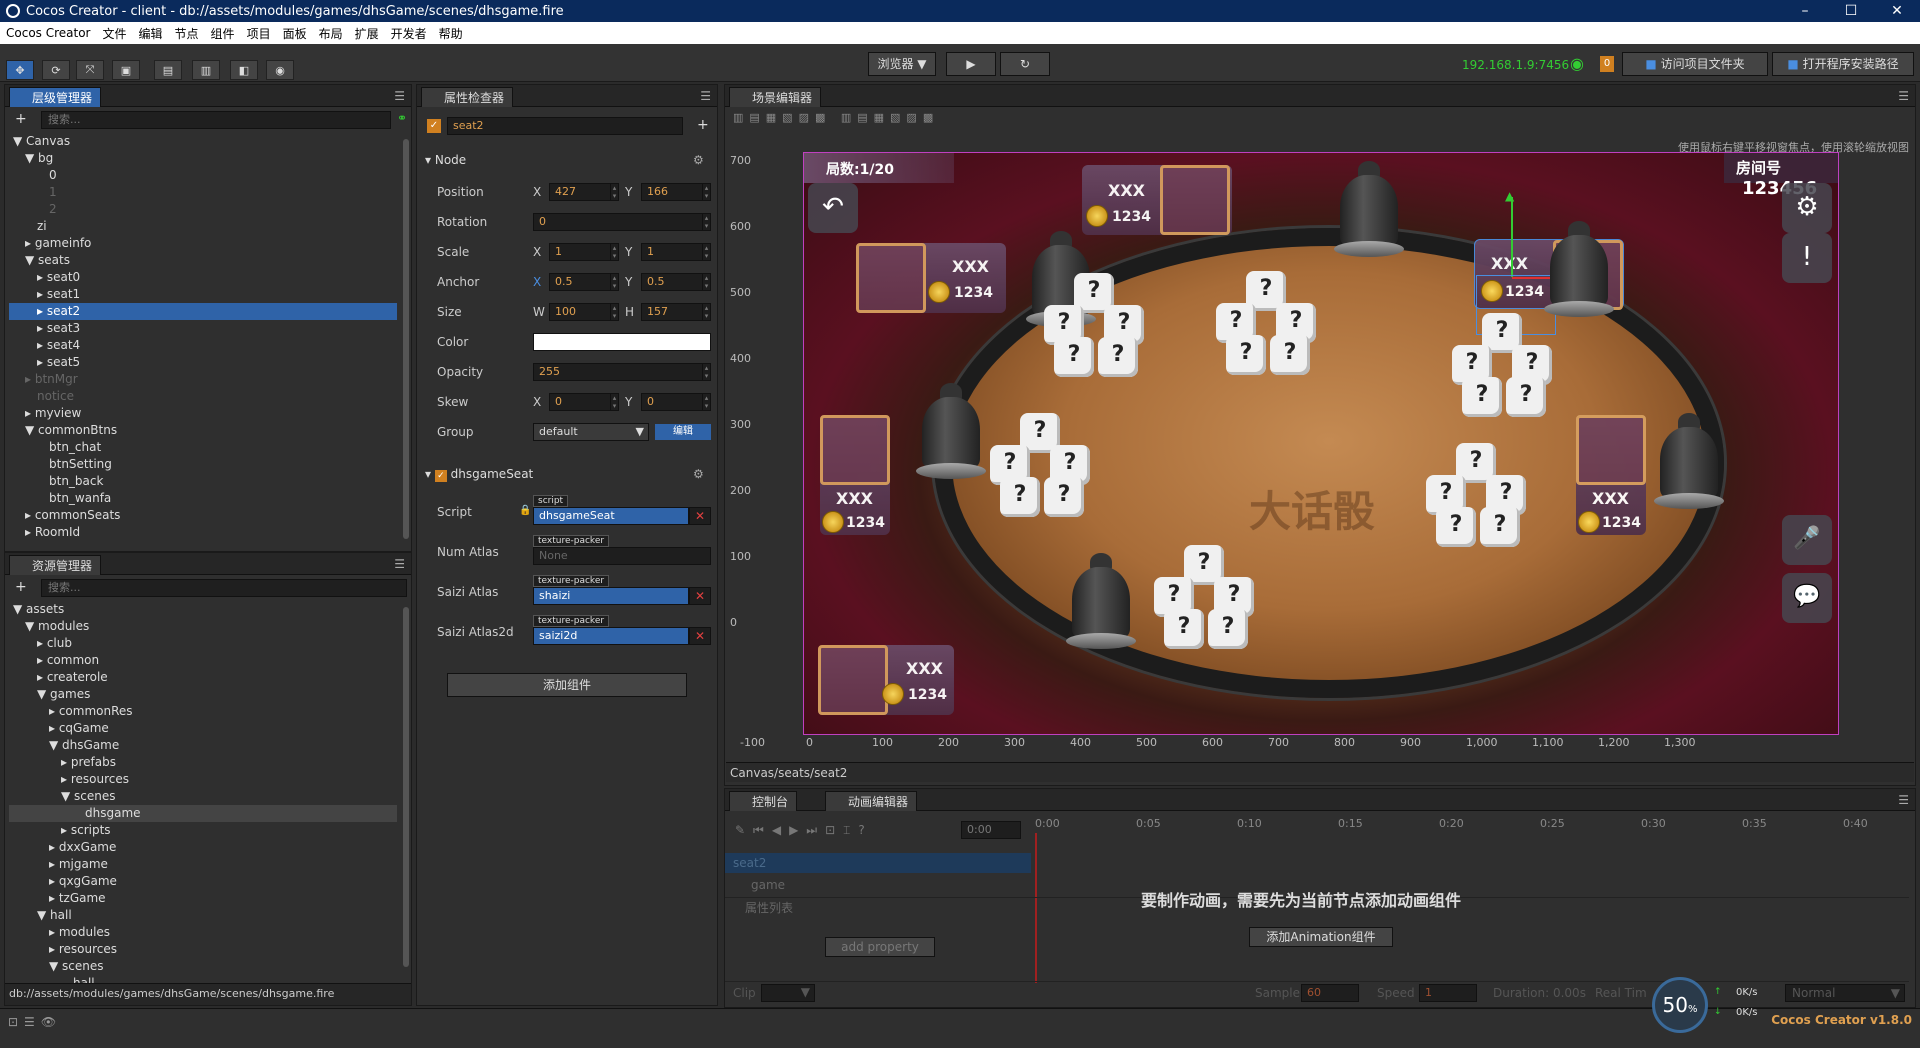 The image size is (1920, 1048). I want to click on menu-component: 组件, so click(223, 33).